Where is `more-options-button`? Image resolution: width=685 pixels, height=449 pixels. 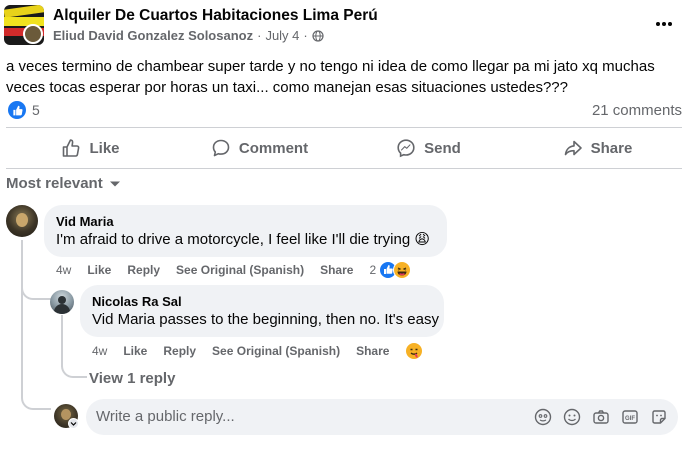
more-options-button is located at coordinates (664, 24).